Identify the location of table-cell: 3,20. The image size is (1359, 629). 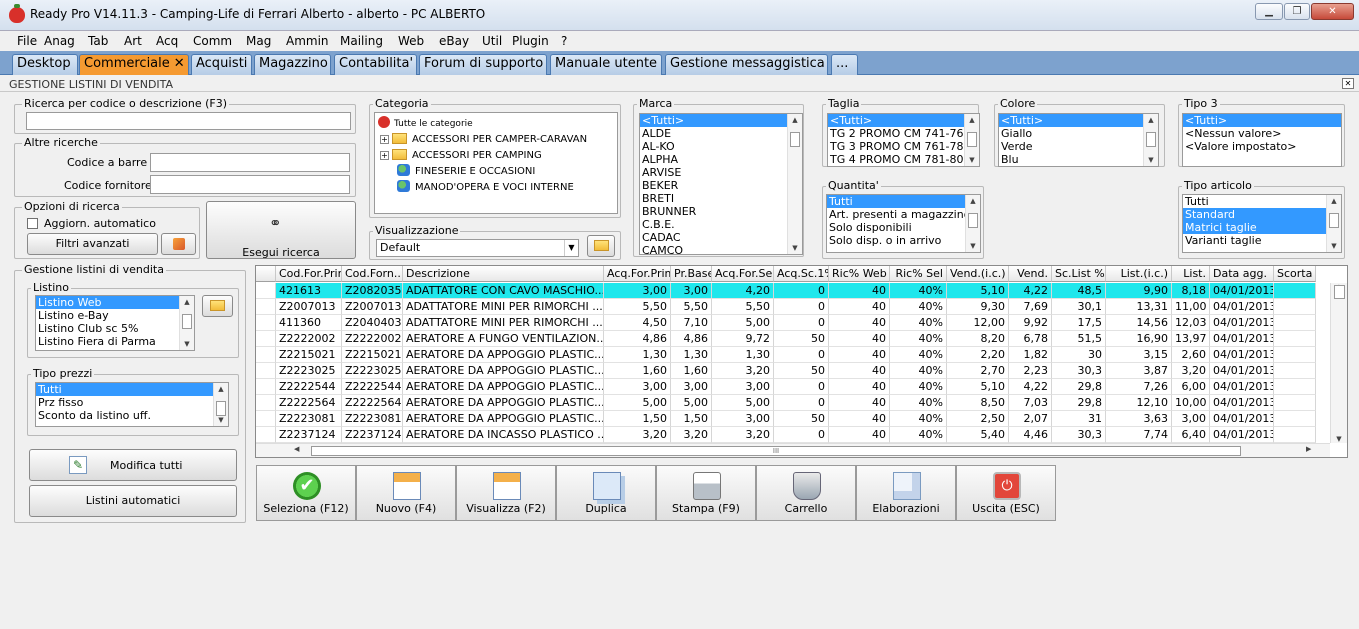
(637, 435).